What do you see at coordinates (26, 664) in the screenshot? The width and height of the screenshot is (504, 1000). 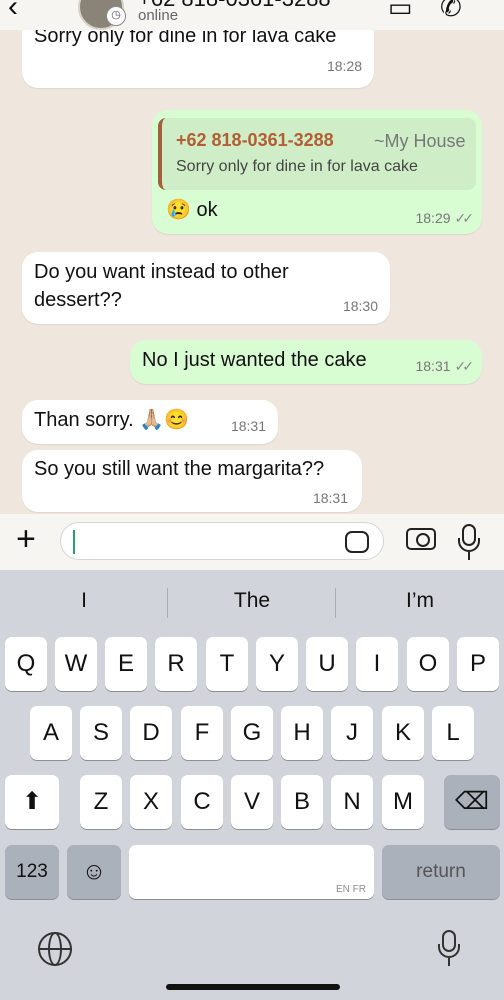 I see `key-q: Q` at bounding box center [26, 664].